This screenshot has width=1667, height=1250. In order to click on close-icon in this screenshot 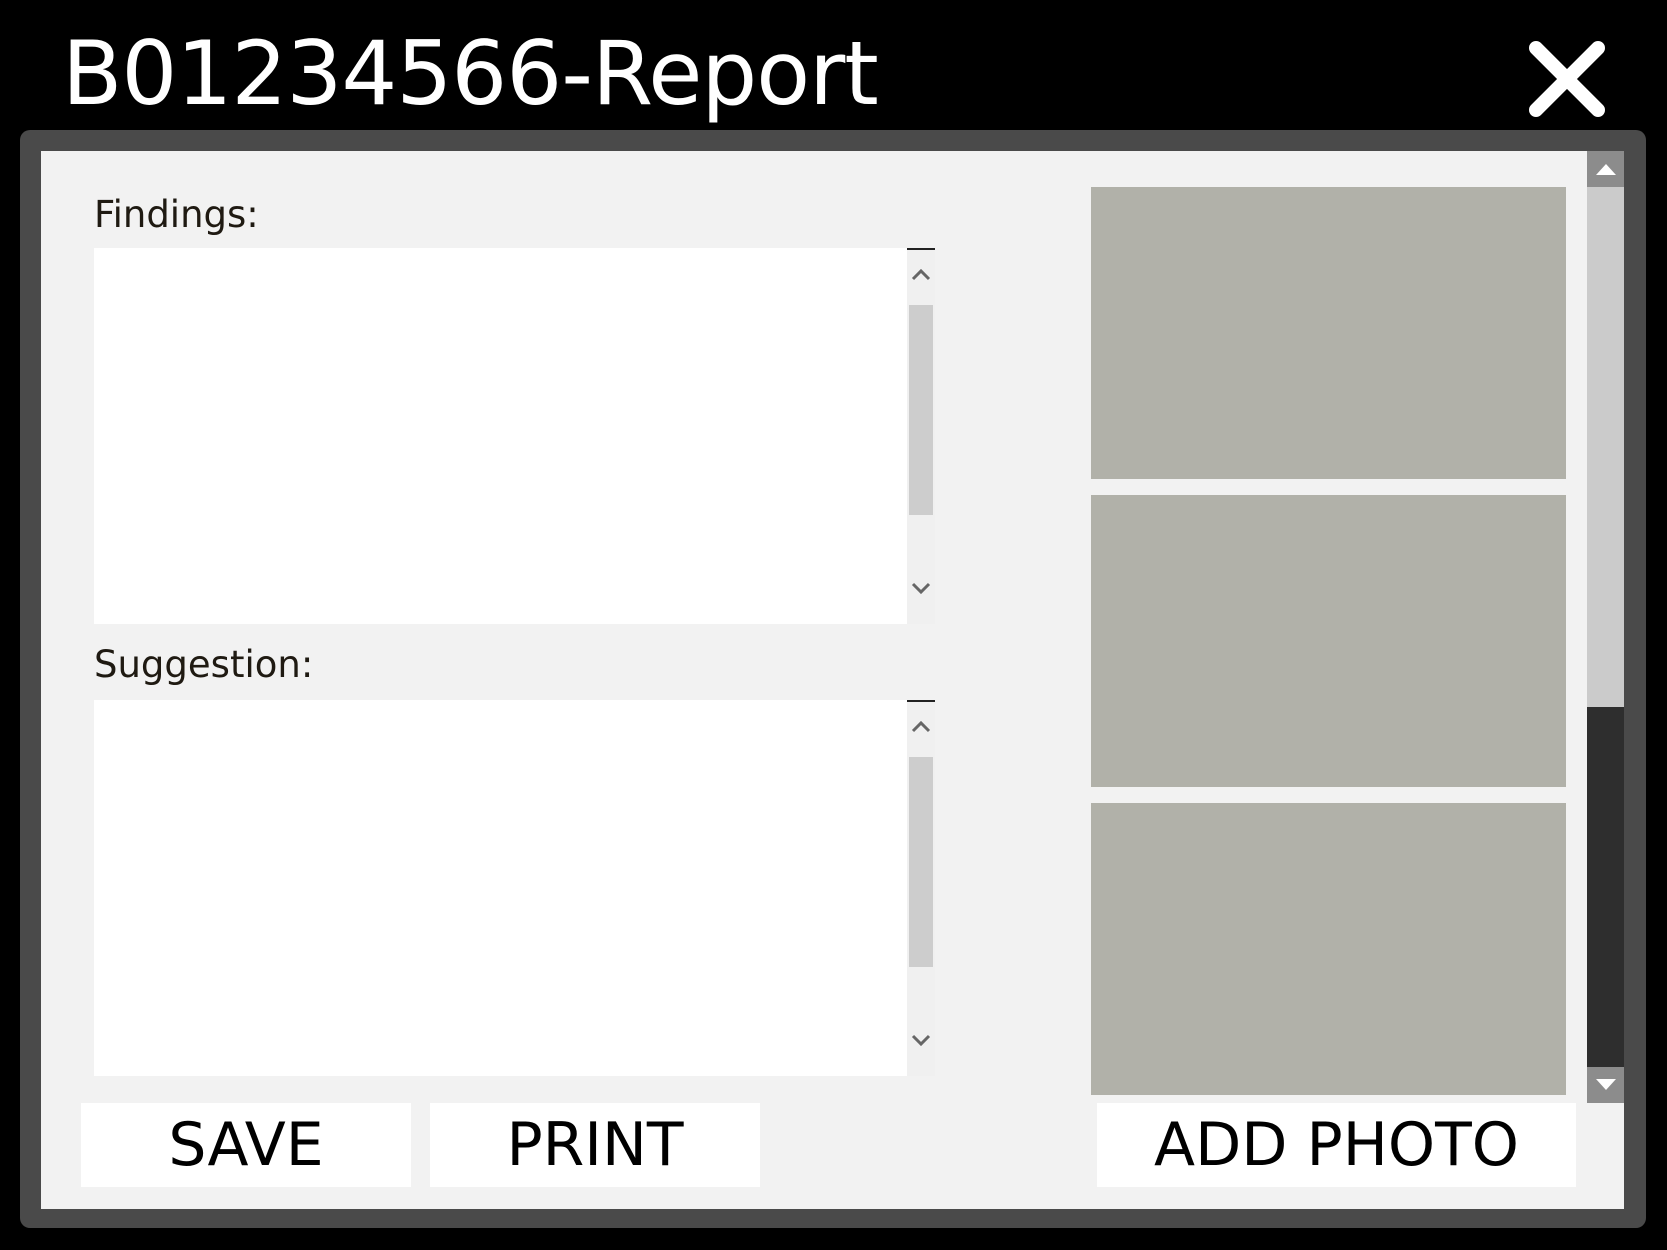, I will do `click(1567, 79)`.